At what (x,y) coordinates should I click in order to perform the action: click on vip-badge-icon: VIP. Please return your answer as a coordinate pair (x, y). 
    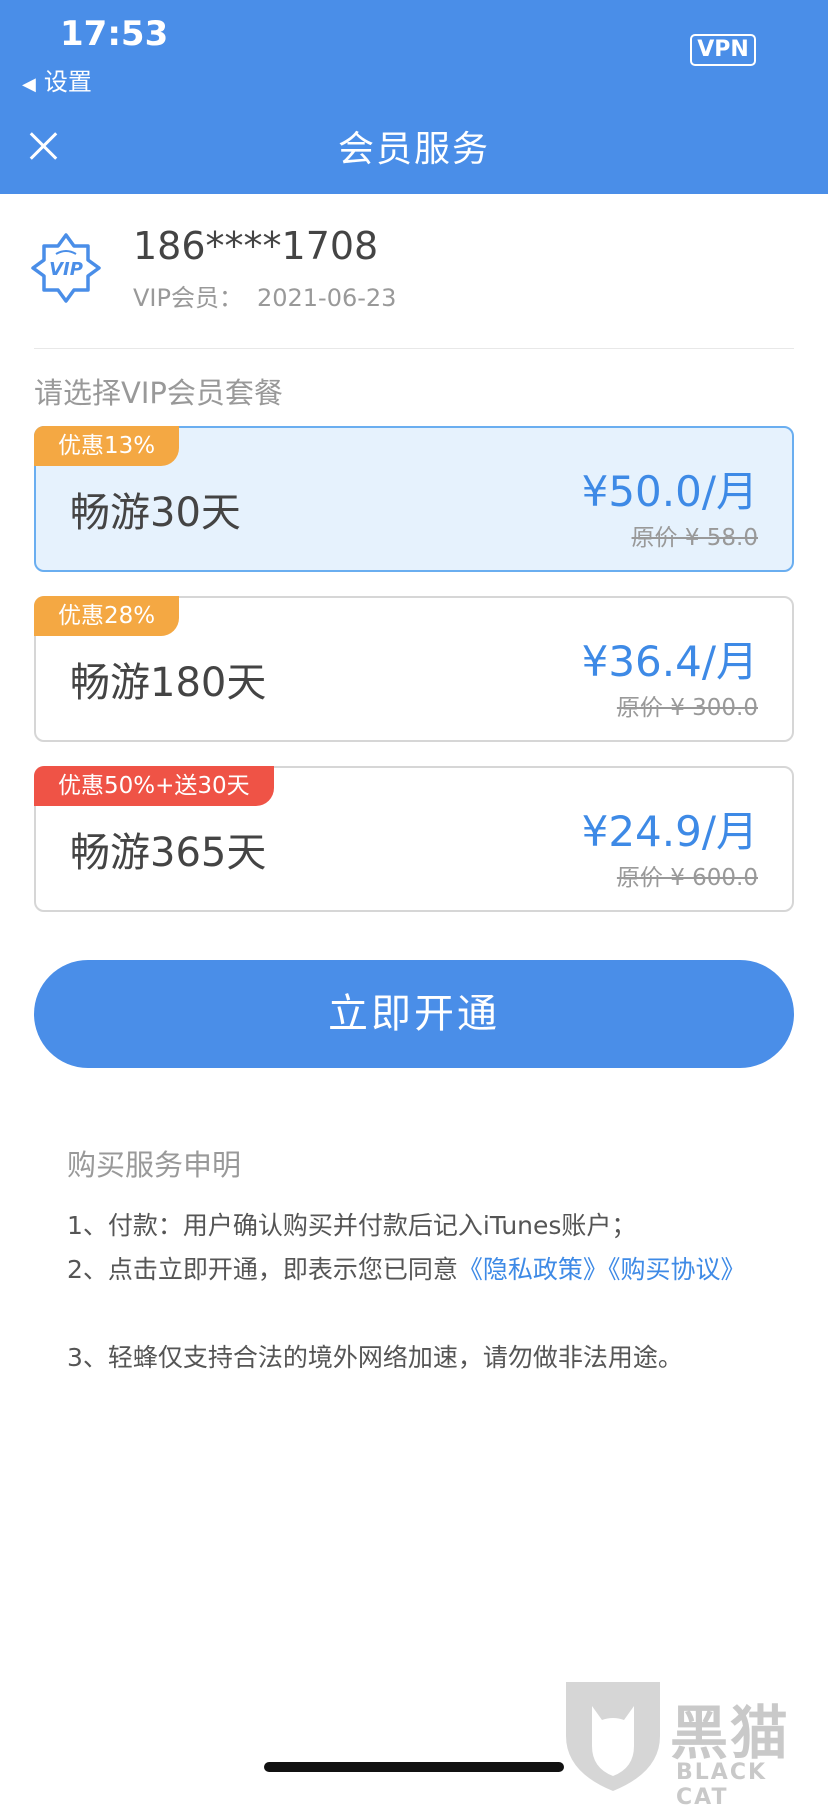
    Looking at the image, I should click on (66, 268).